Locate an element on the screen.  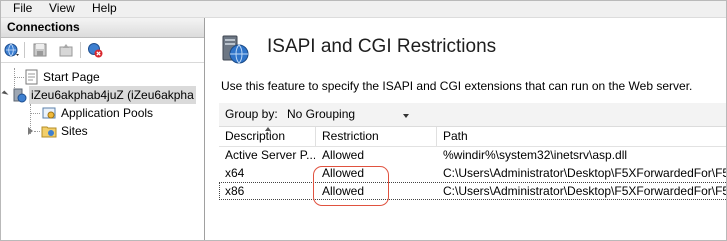
sites-folder-icon is located at coordinates (49, 132).